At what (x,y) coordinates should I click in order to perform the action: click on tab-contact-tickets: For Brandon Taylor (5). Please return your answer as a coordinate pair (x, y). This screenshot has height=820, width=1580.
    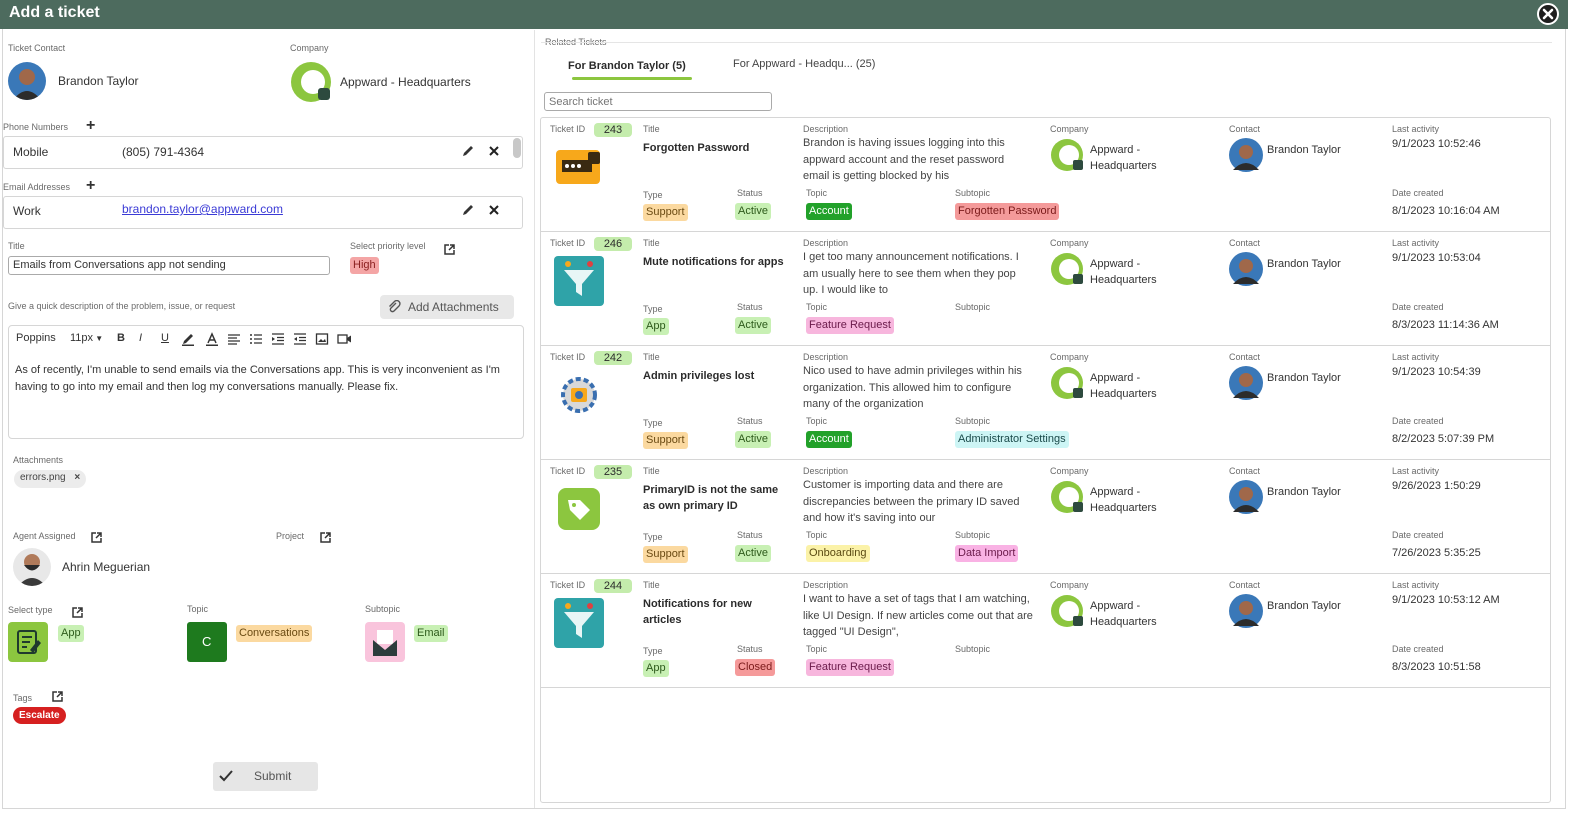
    Looking at the image, I should click on (627, 66).